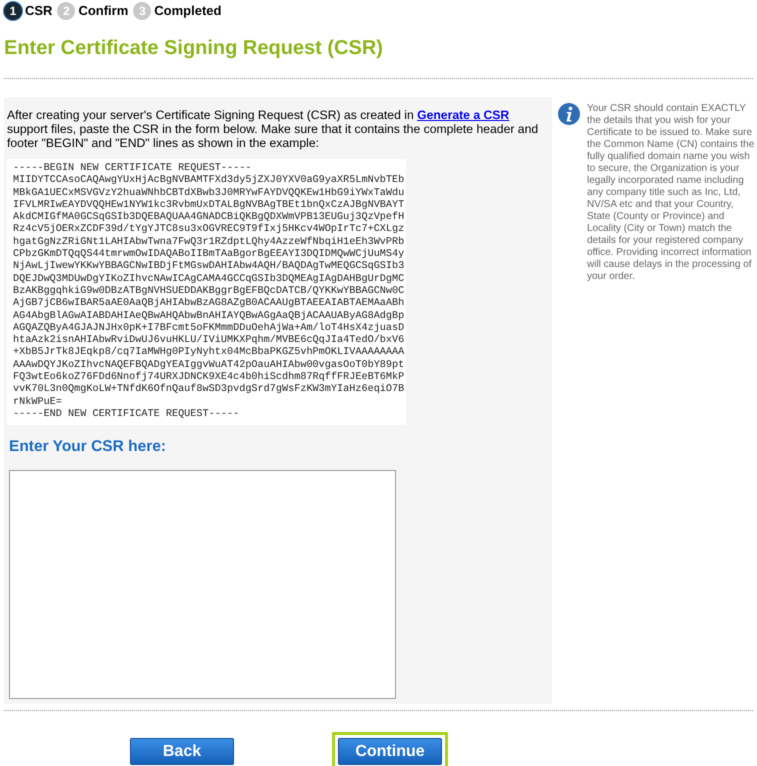 This screenshot has width=757, height=766. Describe the element at coordinates (38, 11) in the screenshot. I see `step-label: CSR` at that location.